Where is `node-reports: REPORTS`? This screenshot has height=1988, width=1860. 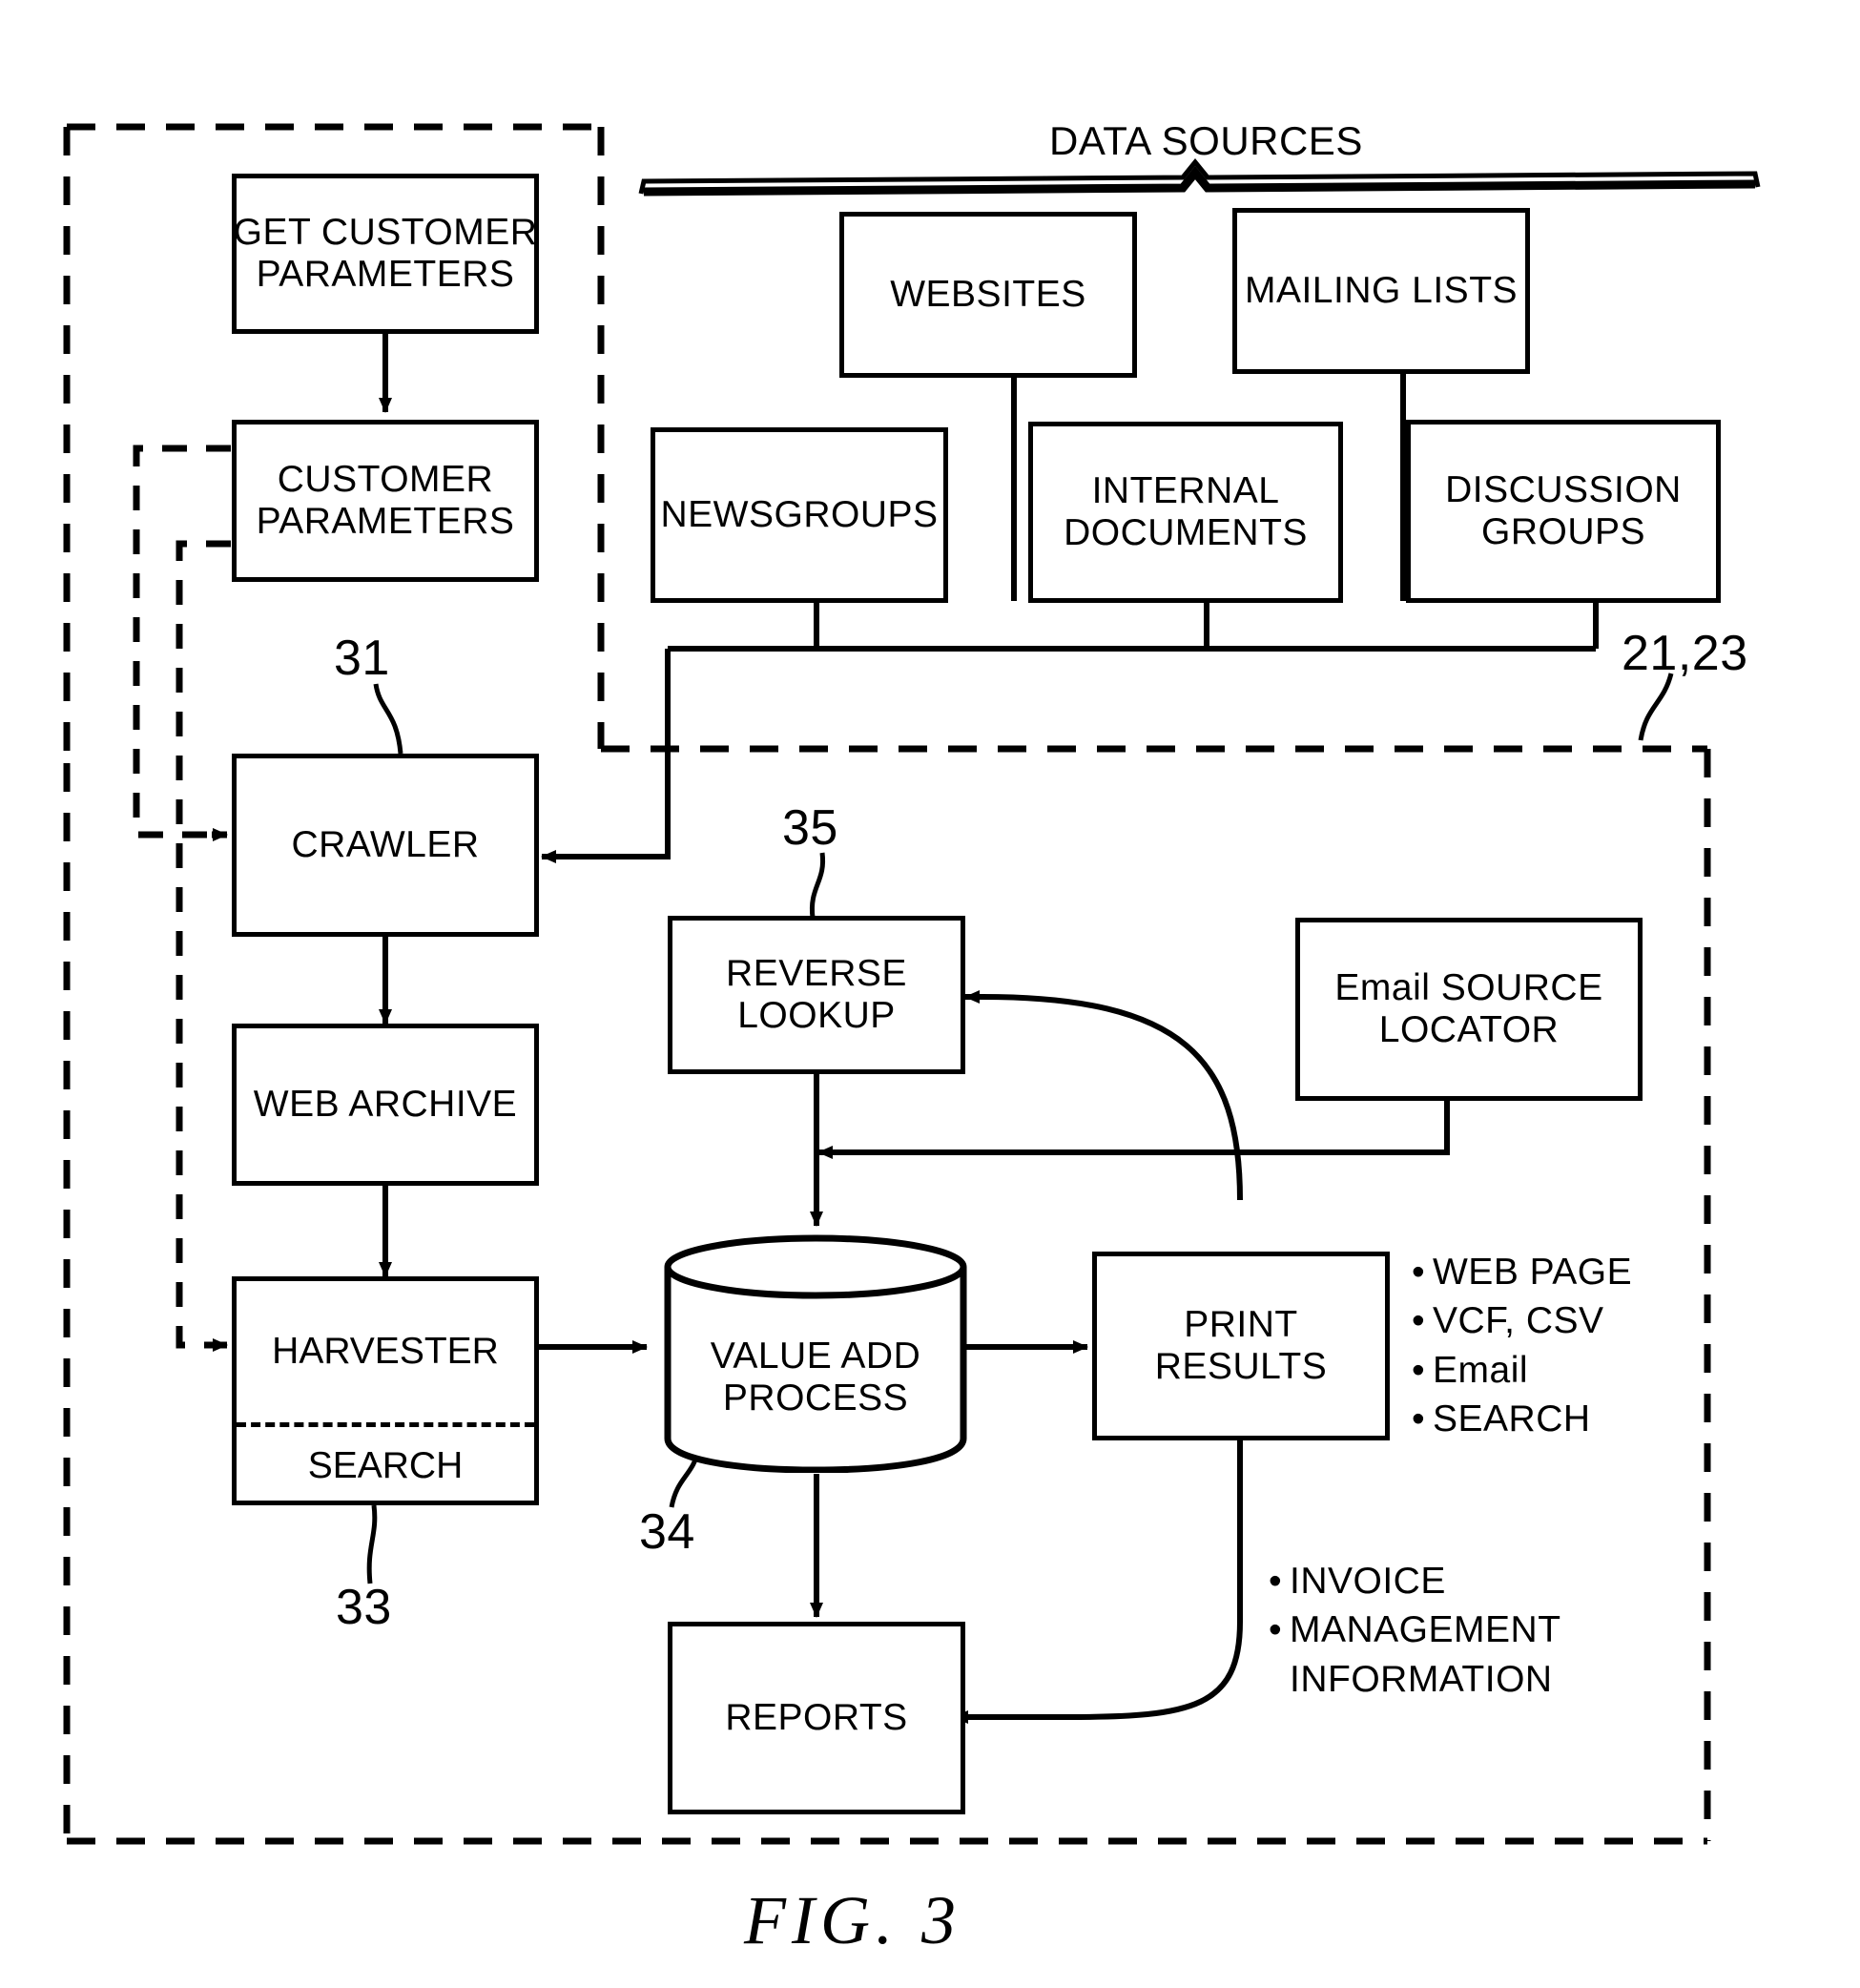
node-reports: REPORTS is located at coordinates (816, 1718).